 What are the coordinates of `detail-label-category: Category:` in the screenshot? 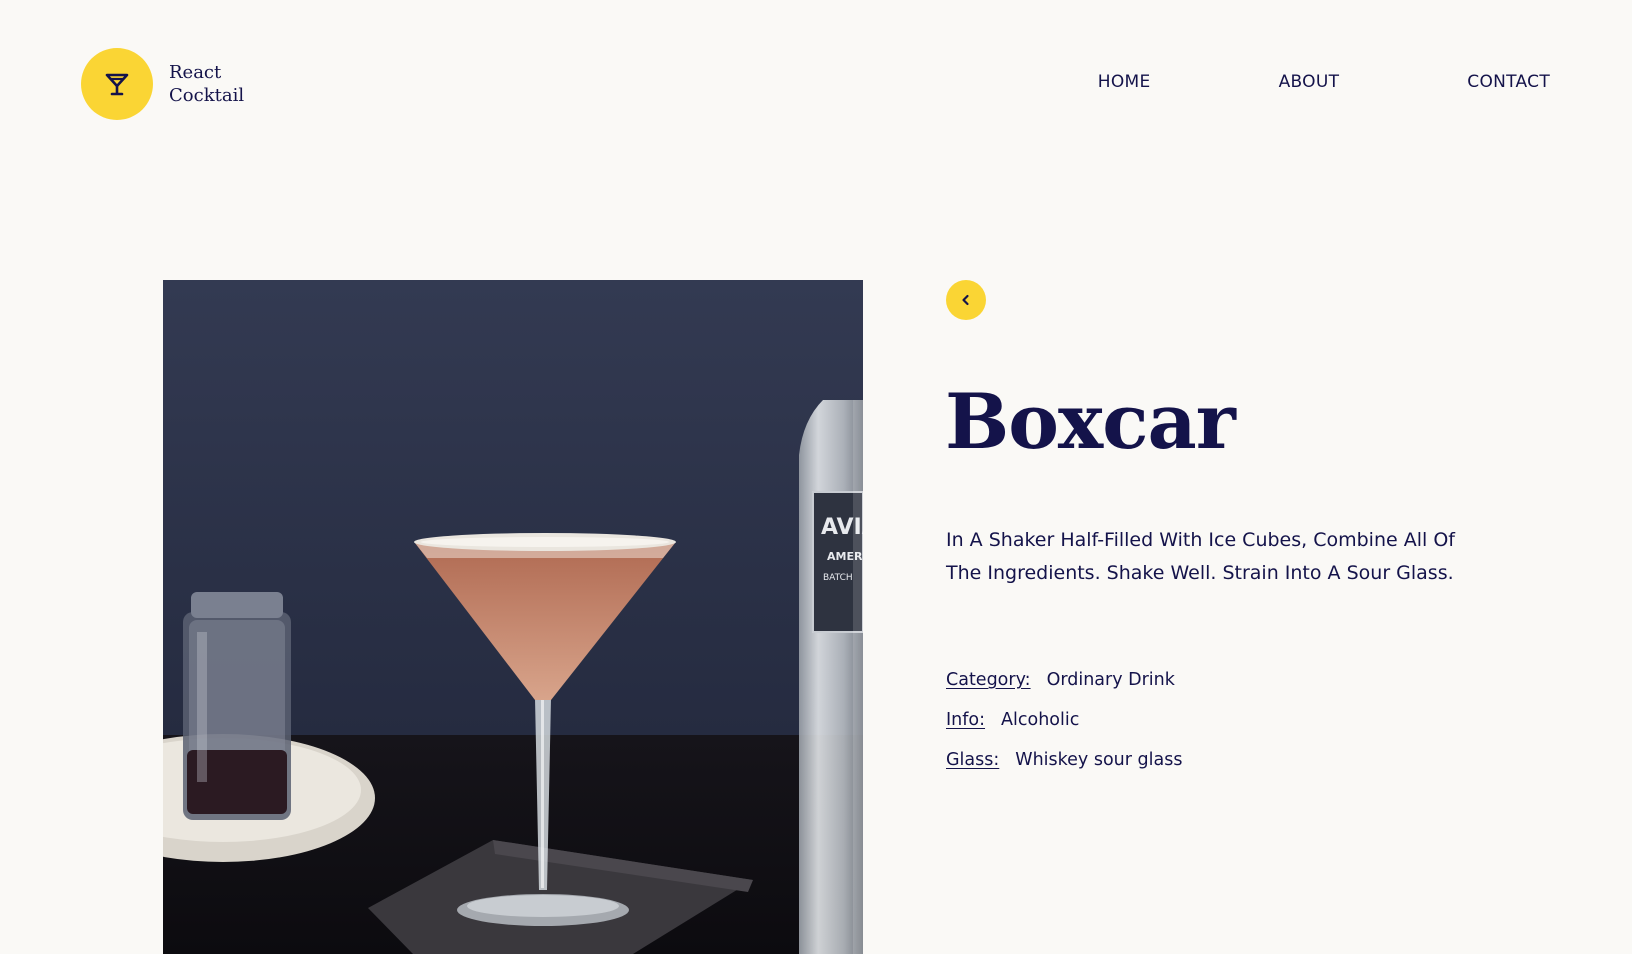 It's located at (988, 680).